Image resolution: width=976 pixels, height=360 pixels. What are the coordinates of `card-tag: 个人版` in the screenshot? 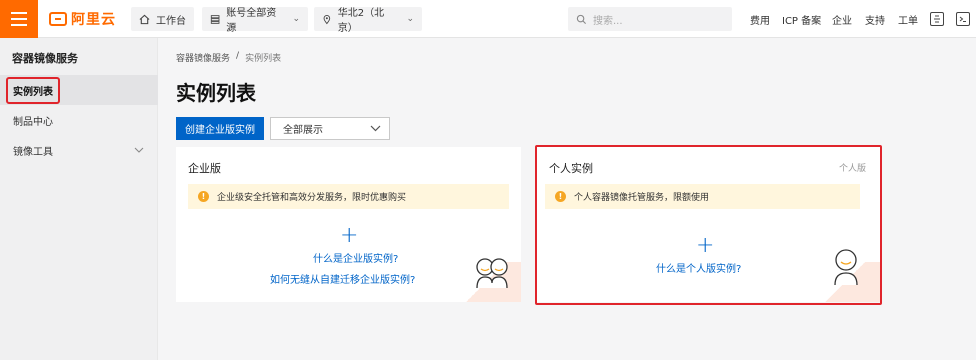 It's located at (852, 169).